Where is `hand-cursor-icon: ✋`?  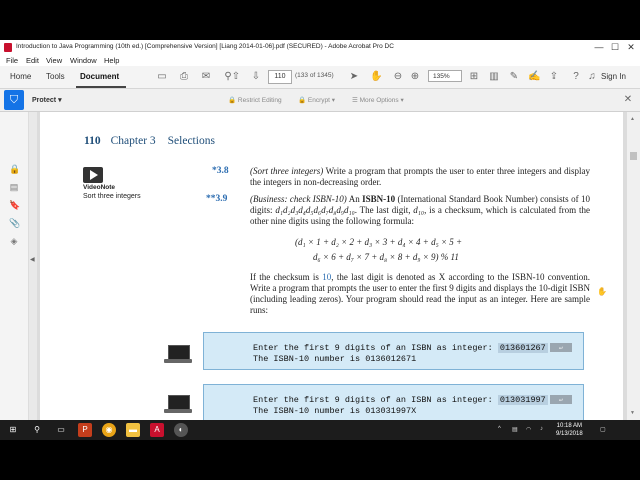 hand-cursor-icon: ✋ is located at coordinates (602, 291).